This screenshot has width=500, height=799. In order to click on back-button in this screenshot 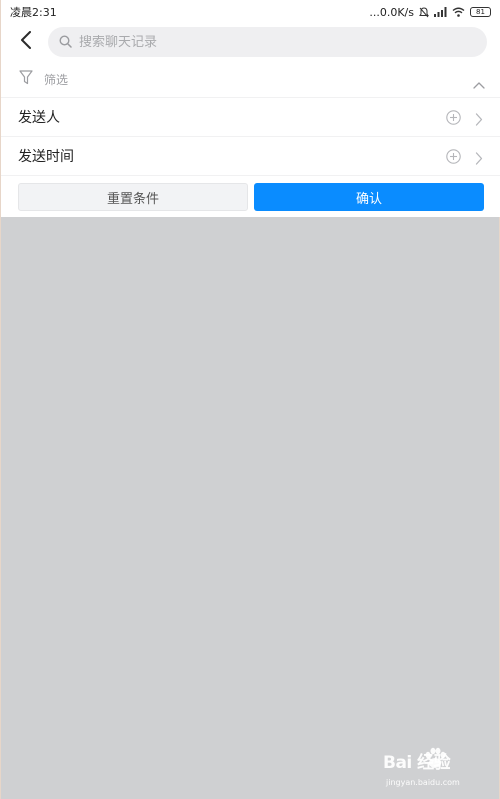, I will do `click(26, 42)`.